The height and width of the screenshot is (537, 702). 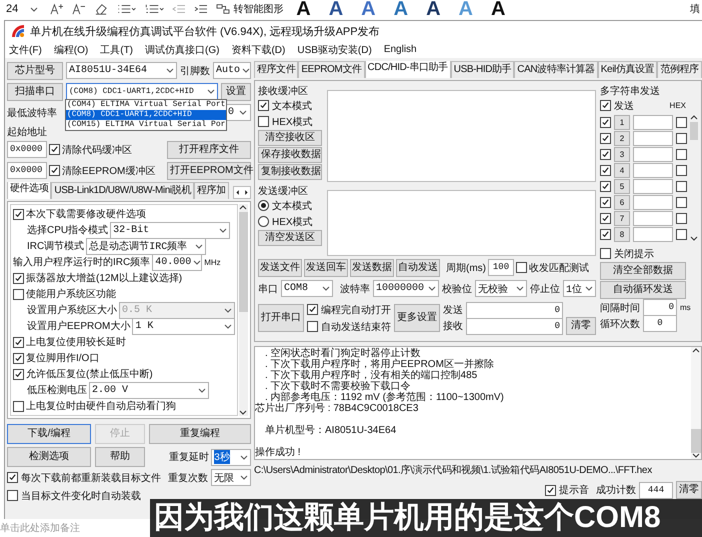 I want to click on numbered-list-icon, so click(x=154, y=9).